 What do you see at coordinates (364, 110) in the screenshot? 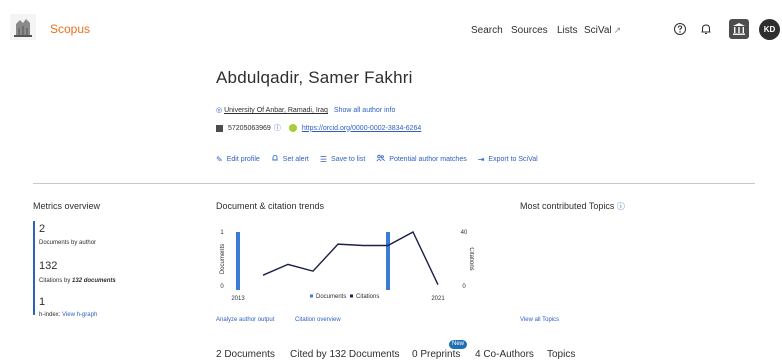
I see `show-all-author-info-link: Show all author info` at bounding box center [364, 110].